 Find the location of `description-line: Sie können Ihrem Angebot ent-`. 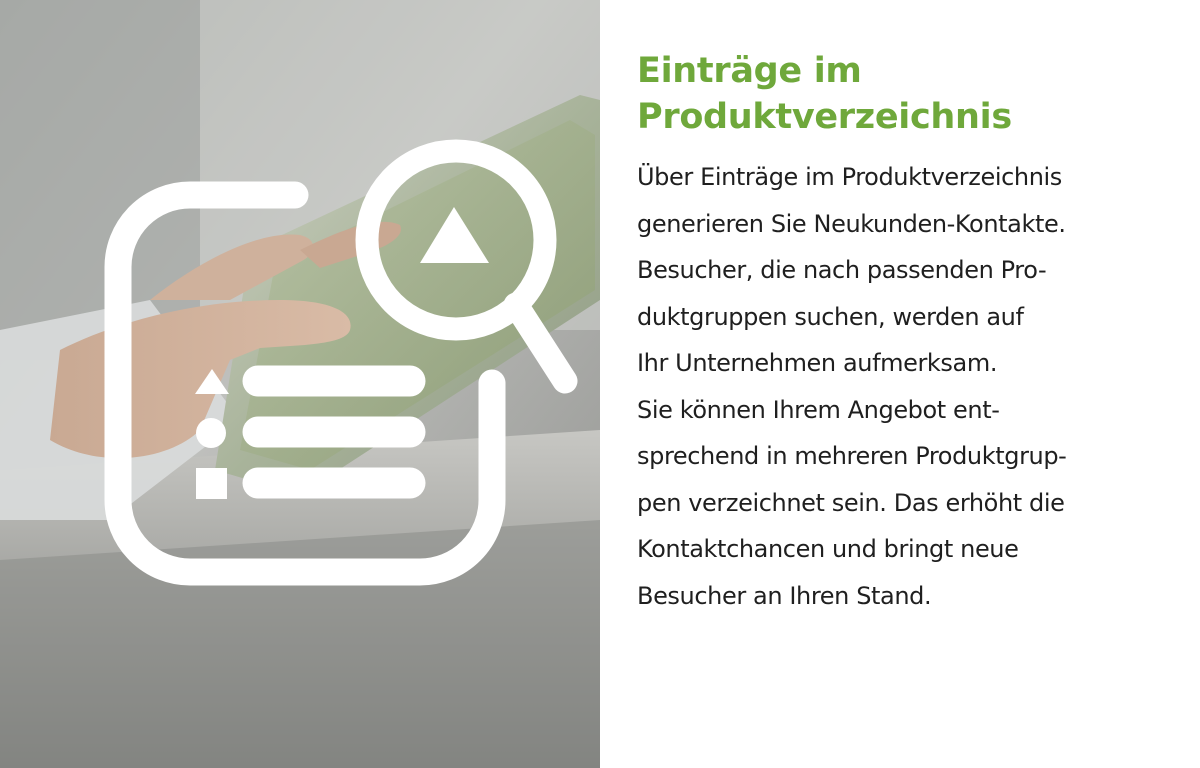

description-line: Sie können Ihrem Angebot ent- is located at coordinates (818, 409).